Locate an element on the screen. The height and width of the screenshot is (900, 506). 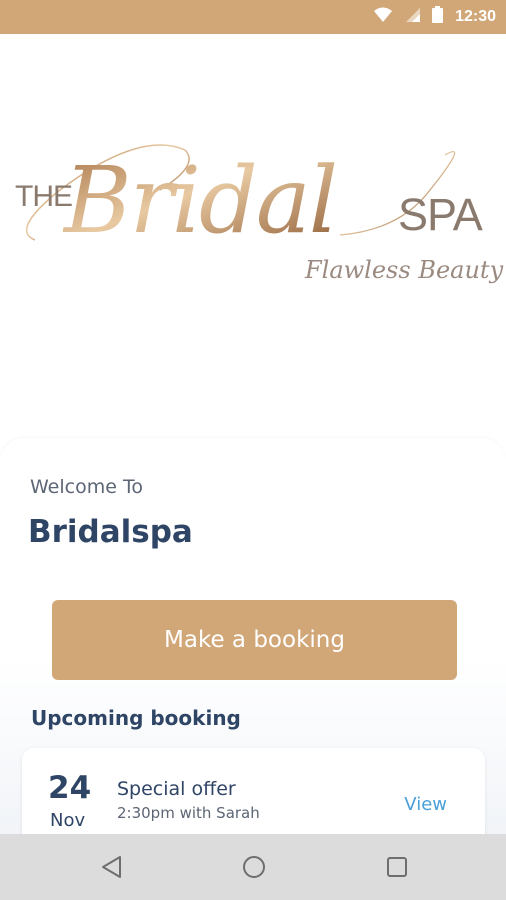
booking-month: Nov is located at coordinates (68, 820).